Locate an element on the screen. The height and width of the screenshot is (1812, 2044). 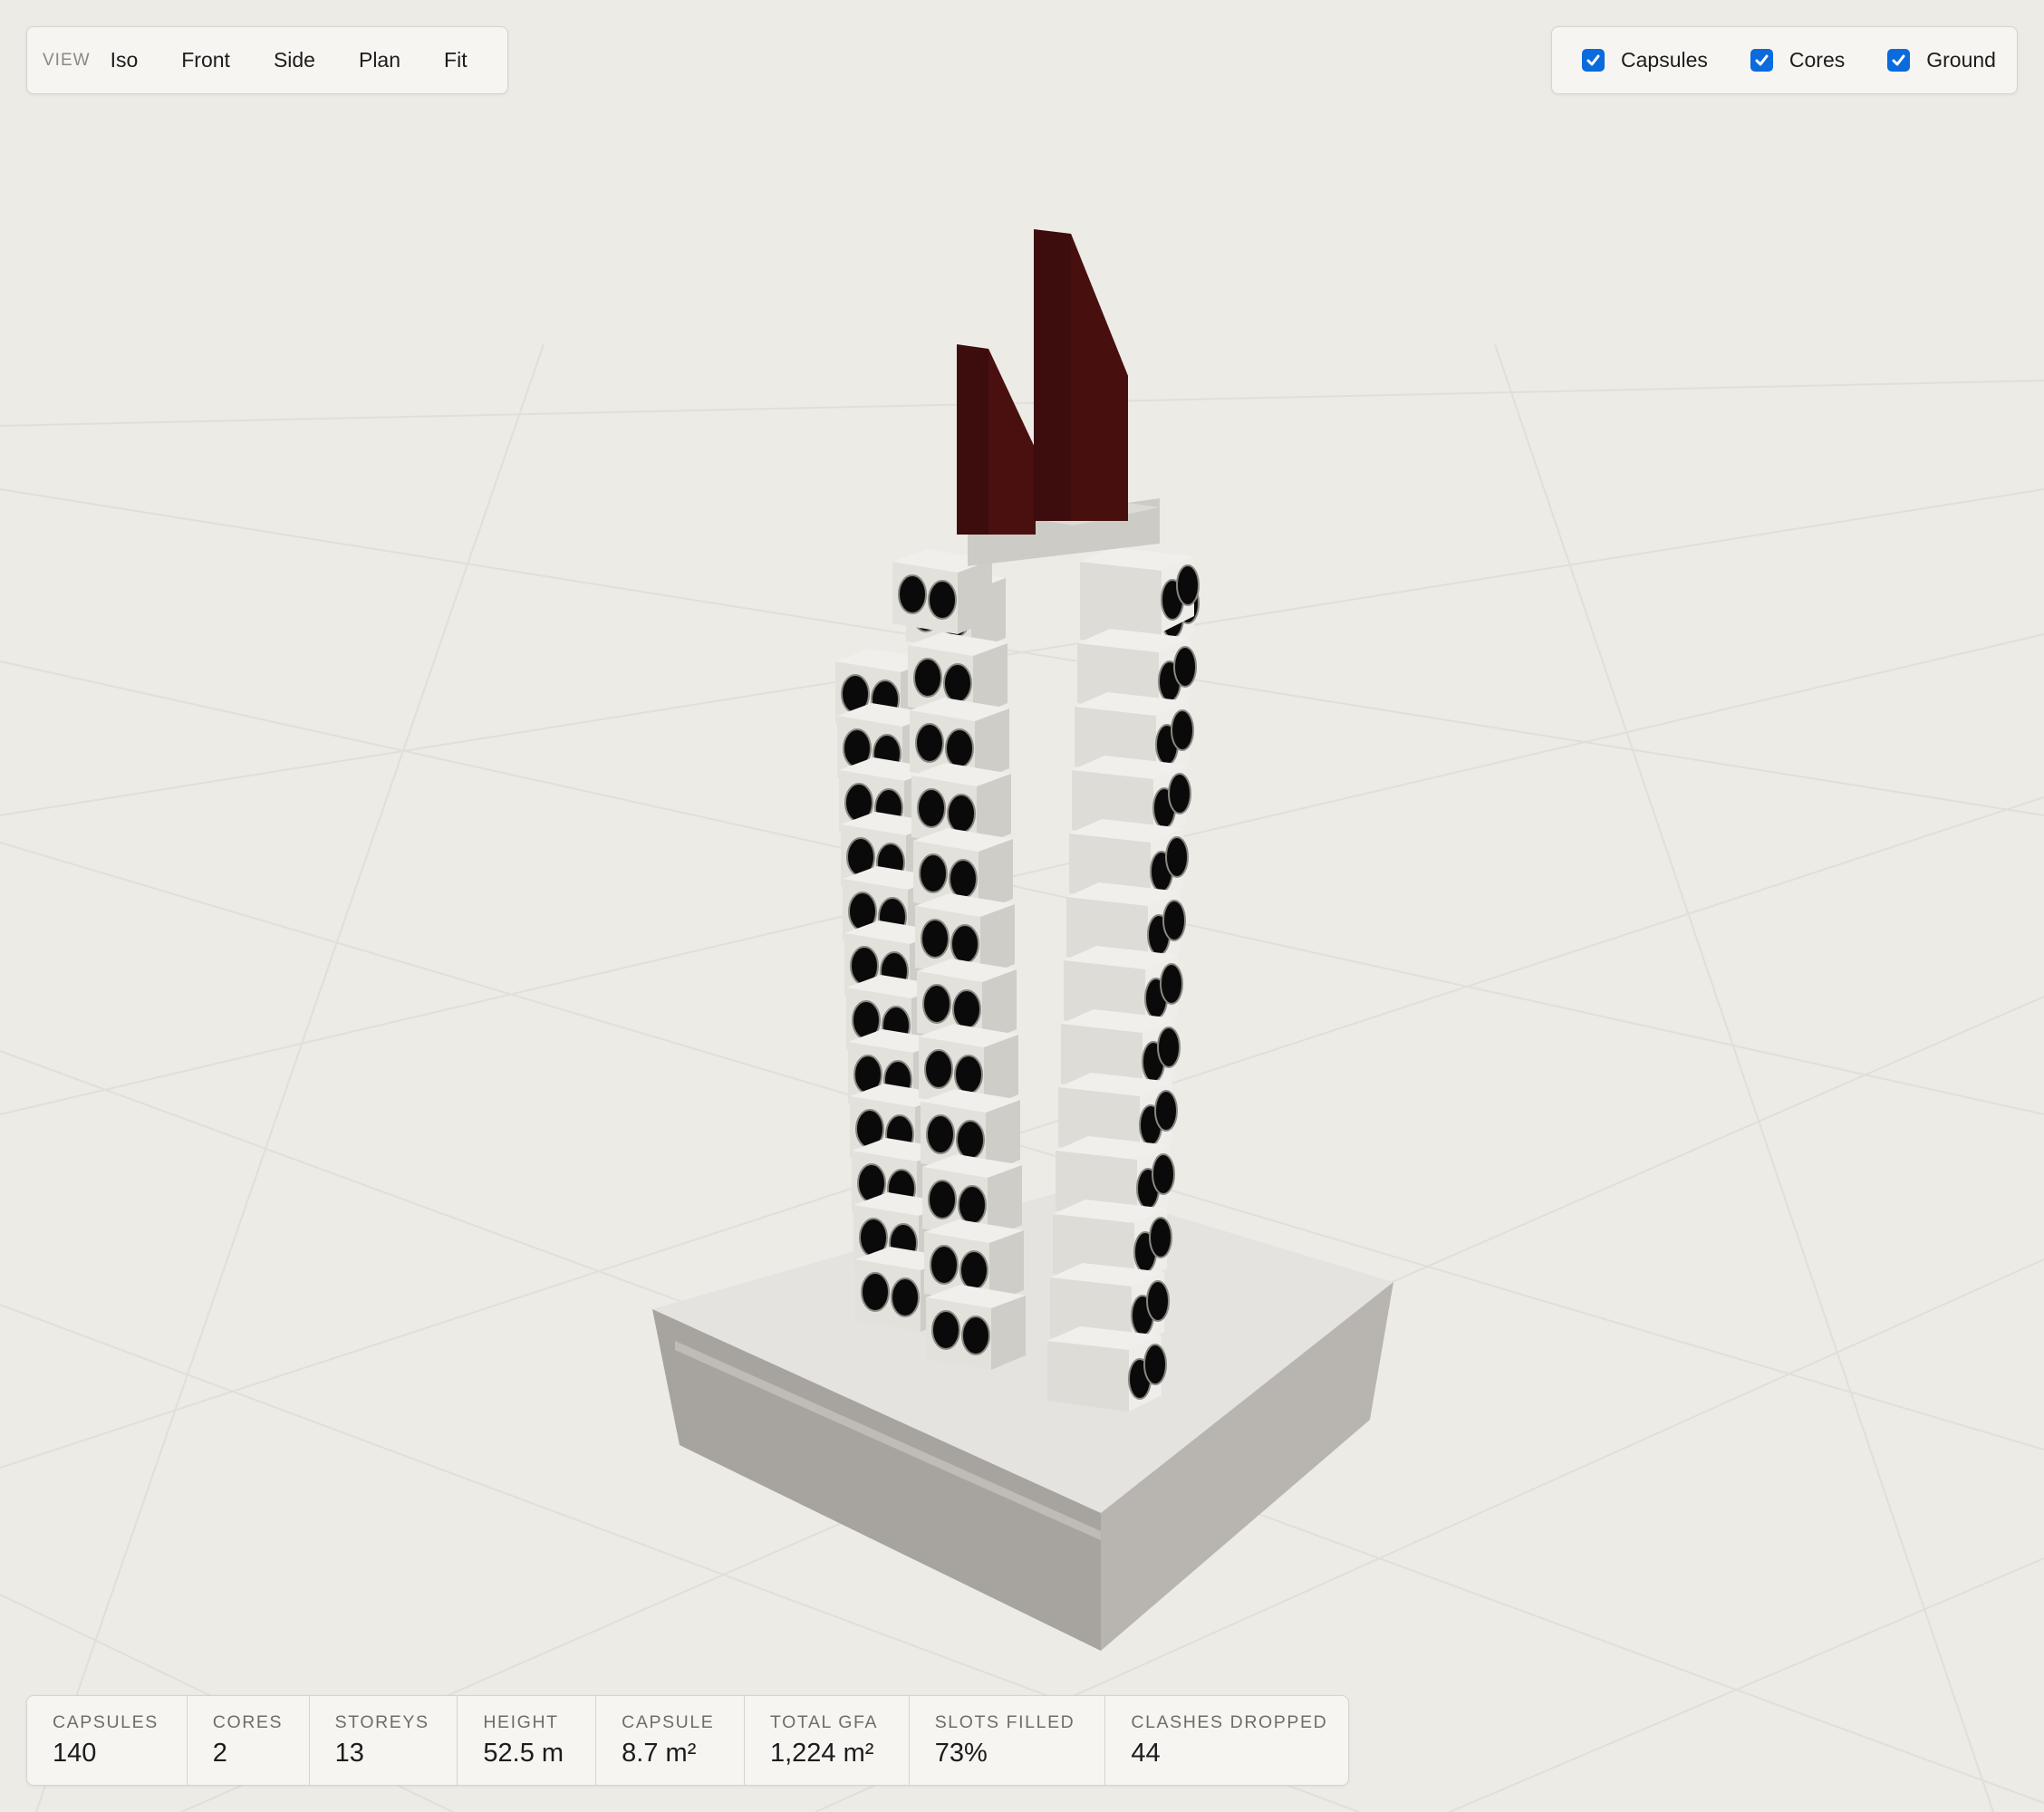
stat-label: TOTAL GFA is located at coordinates (824, 1722).